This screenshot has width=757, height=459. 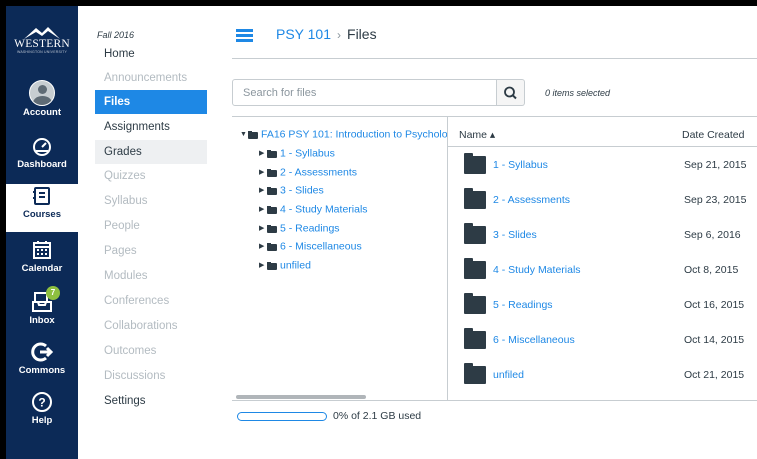 I want to click on tree-bottom-border, so click(x=340, y=400).